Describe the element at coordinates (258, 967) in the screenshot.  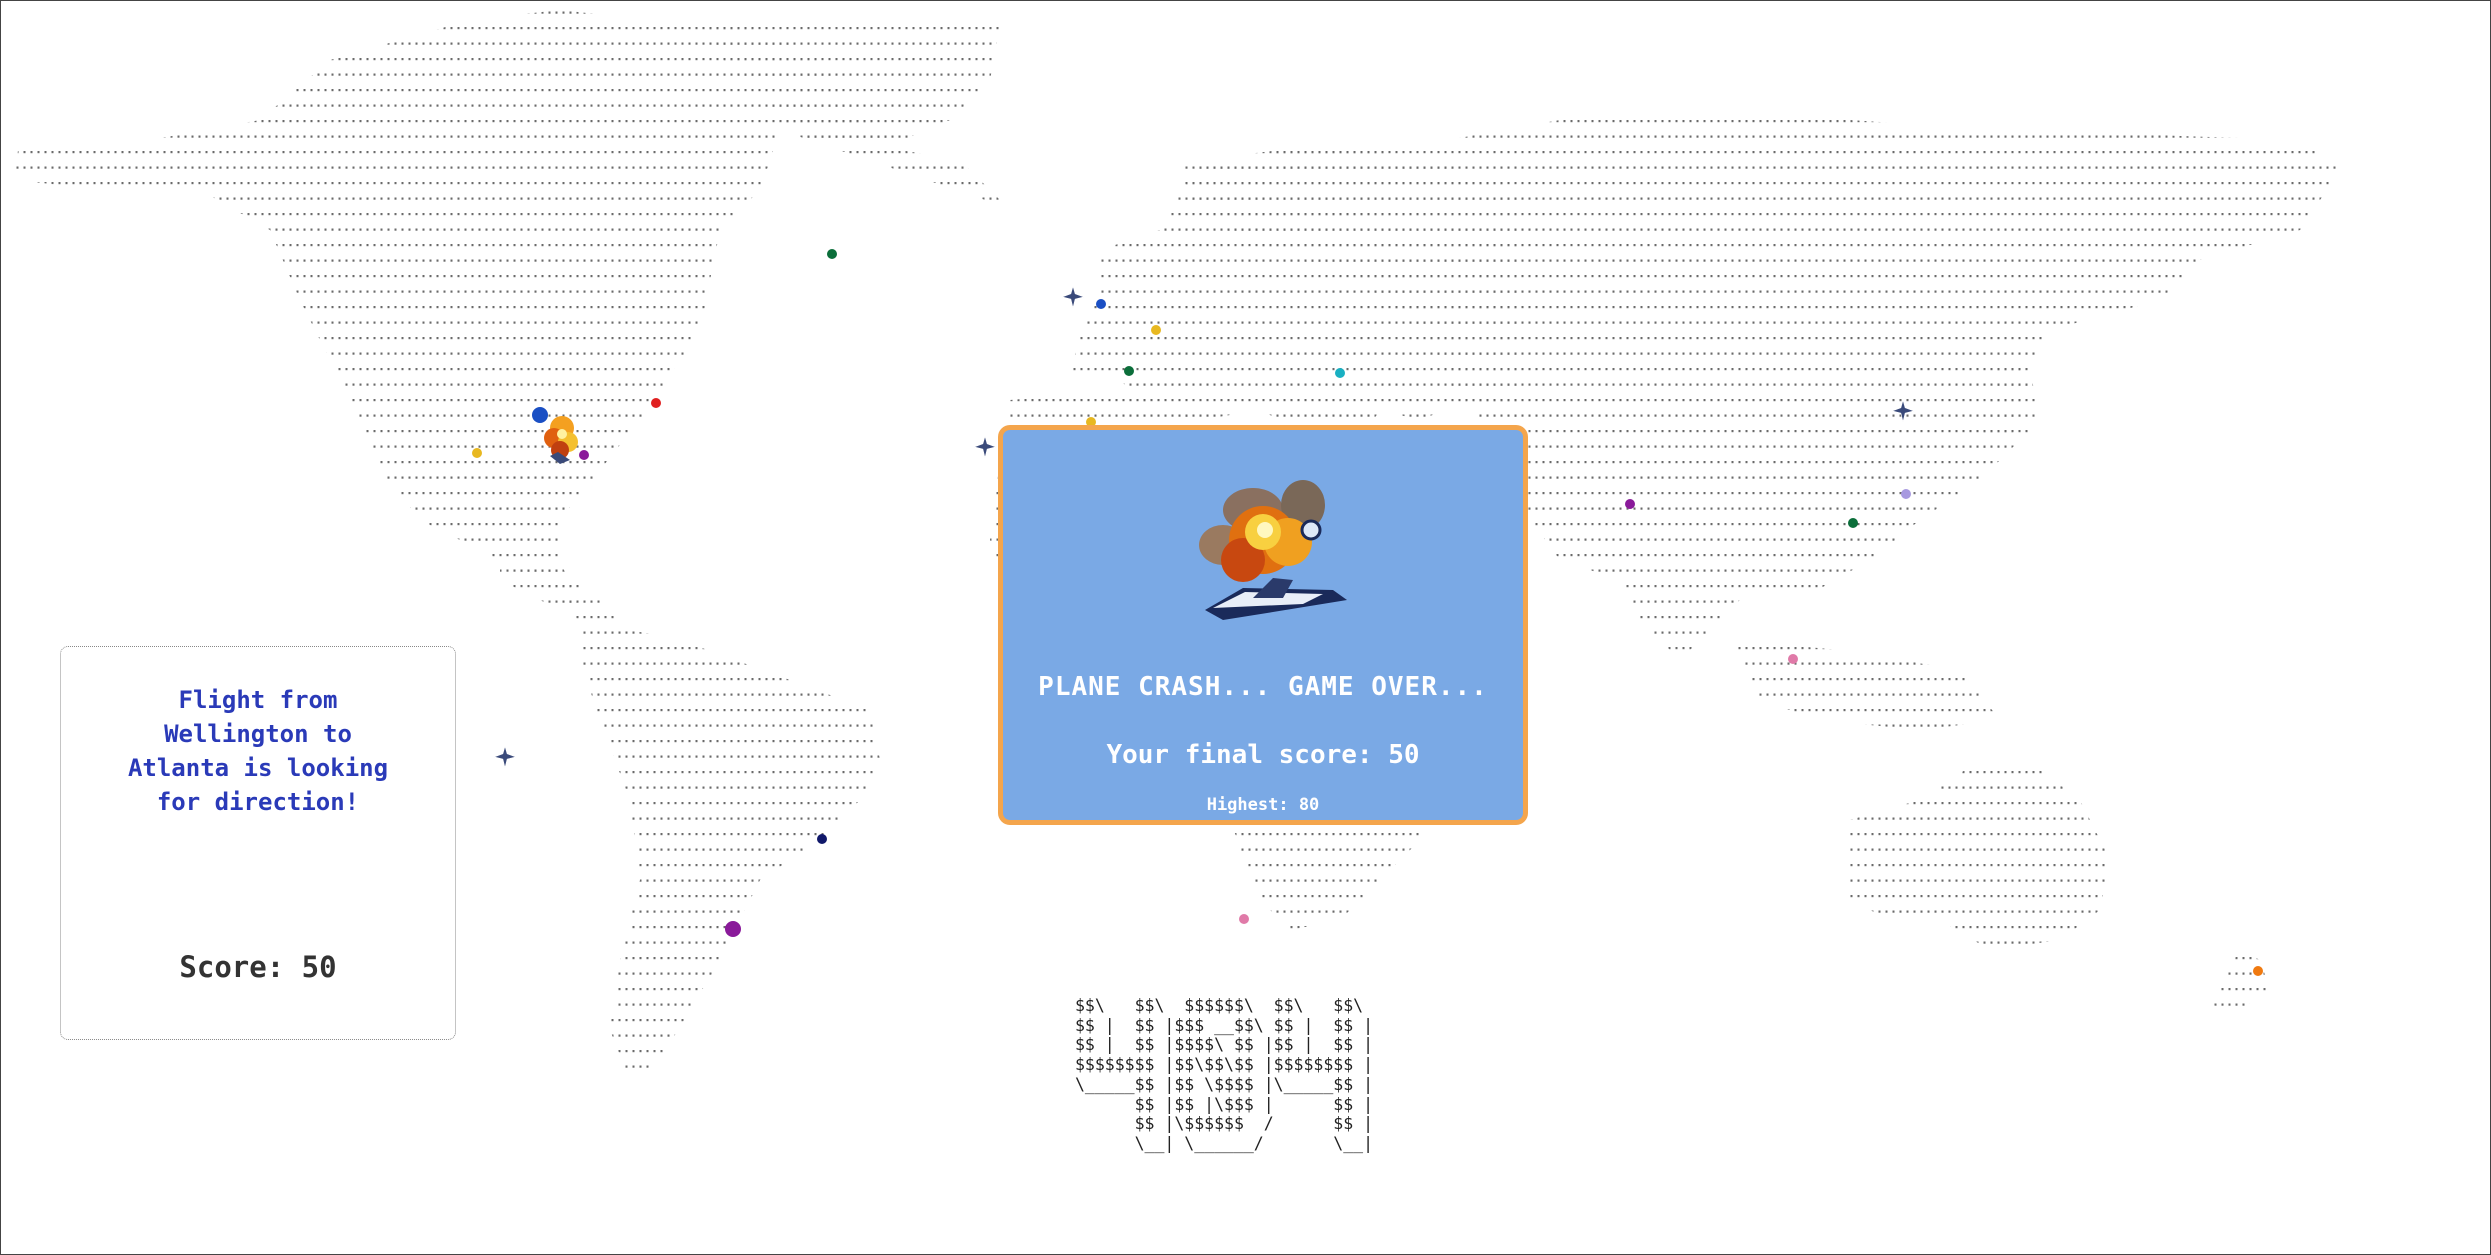
I see `score-display: Score: 50` at that location.